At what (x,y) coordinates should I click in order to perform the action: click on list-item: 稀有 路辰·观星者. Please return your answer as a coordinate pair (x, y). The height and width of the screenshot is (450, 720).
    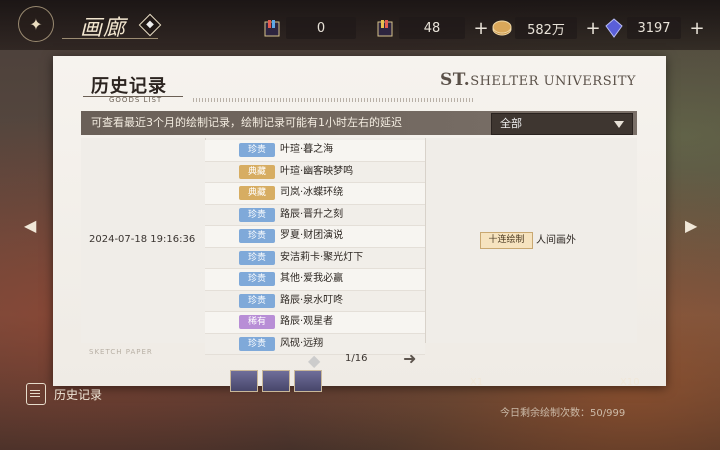
    Looking at the image, I should click on (315, 323).